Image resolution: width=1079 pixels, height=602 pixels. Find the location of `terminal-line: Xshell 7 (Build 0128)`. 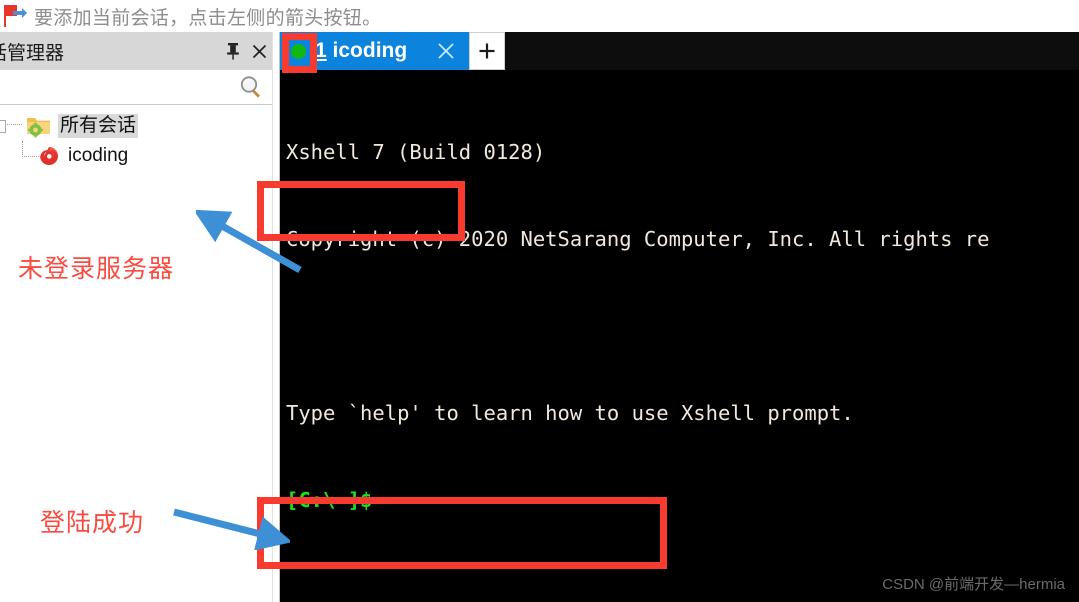

terminal-line: Xshell 7 (Build 0128) is located at coordinates (416, 152).